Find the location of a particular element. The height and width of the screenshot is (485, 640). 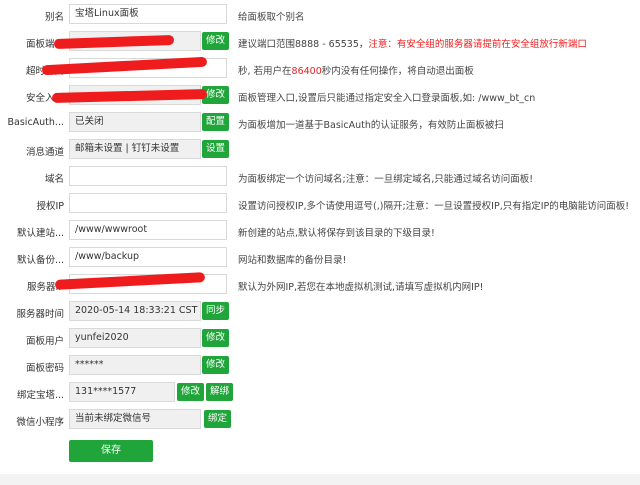

notify-input: 邮箱未设置 | 钉钉未设置 is located at coordinates (135, 149).